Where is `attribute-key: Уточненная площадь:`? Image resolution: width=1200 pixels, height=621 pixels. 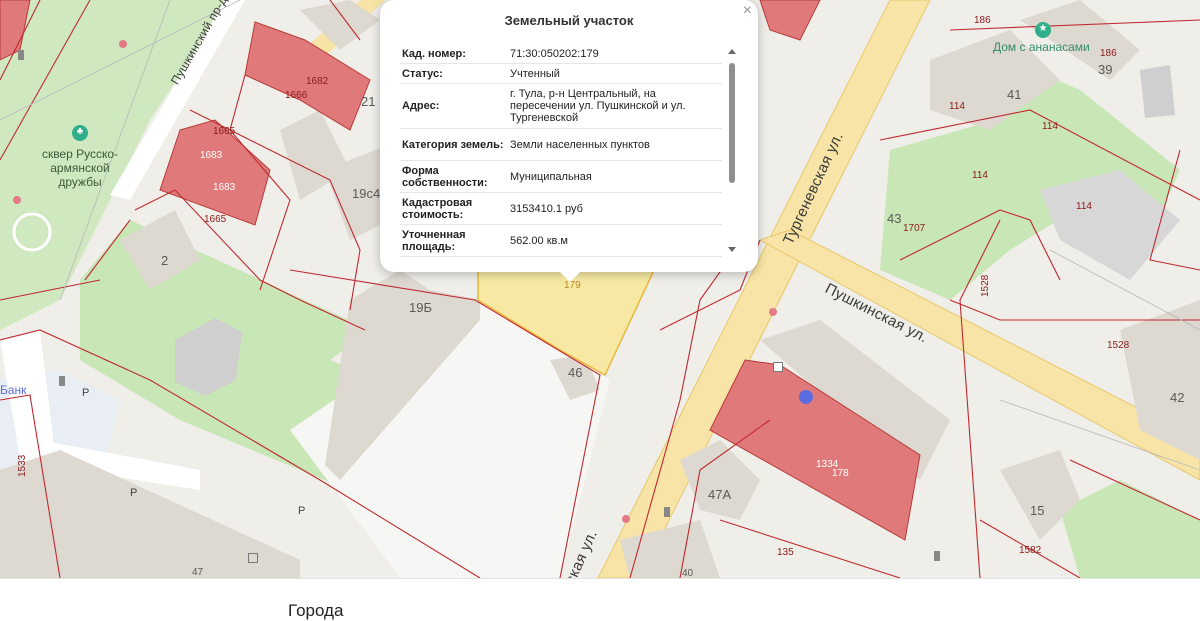
attribute-key: Уточненная площадь: is located at coordinates (434, 240).